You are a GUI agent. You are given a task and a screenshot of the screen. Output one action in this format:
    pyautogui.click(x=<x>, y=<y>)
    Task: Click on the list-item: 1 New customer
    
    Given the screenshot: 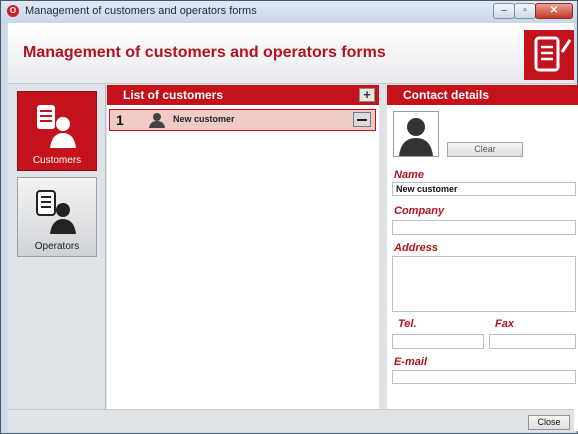 What is the action you would take?
    pyautogui.click(x=242, y=120)
    